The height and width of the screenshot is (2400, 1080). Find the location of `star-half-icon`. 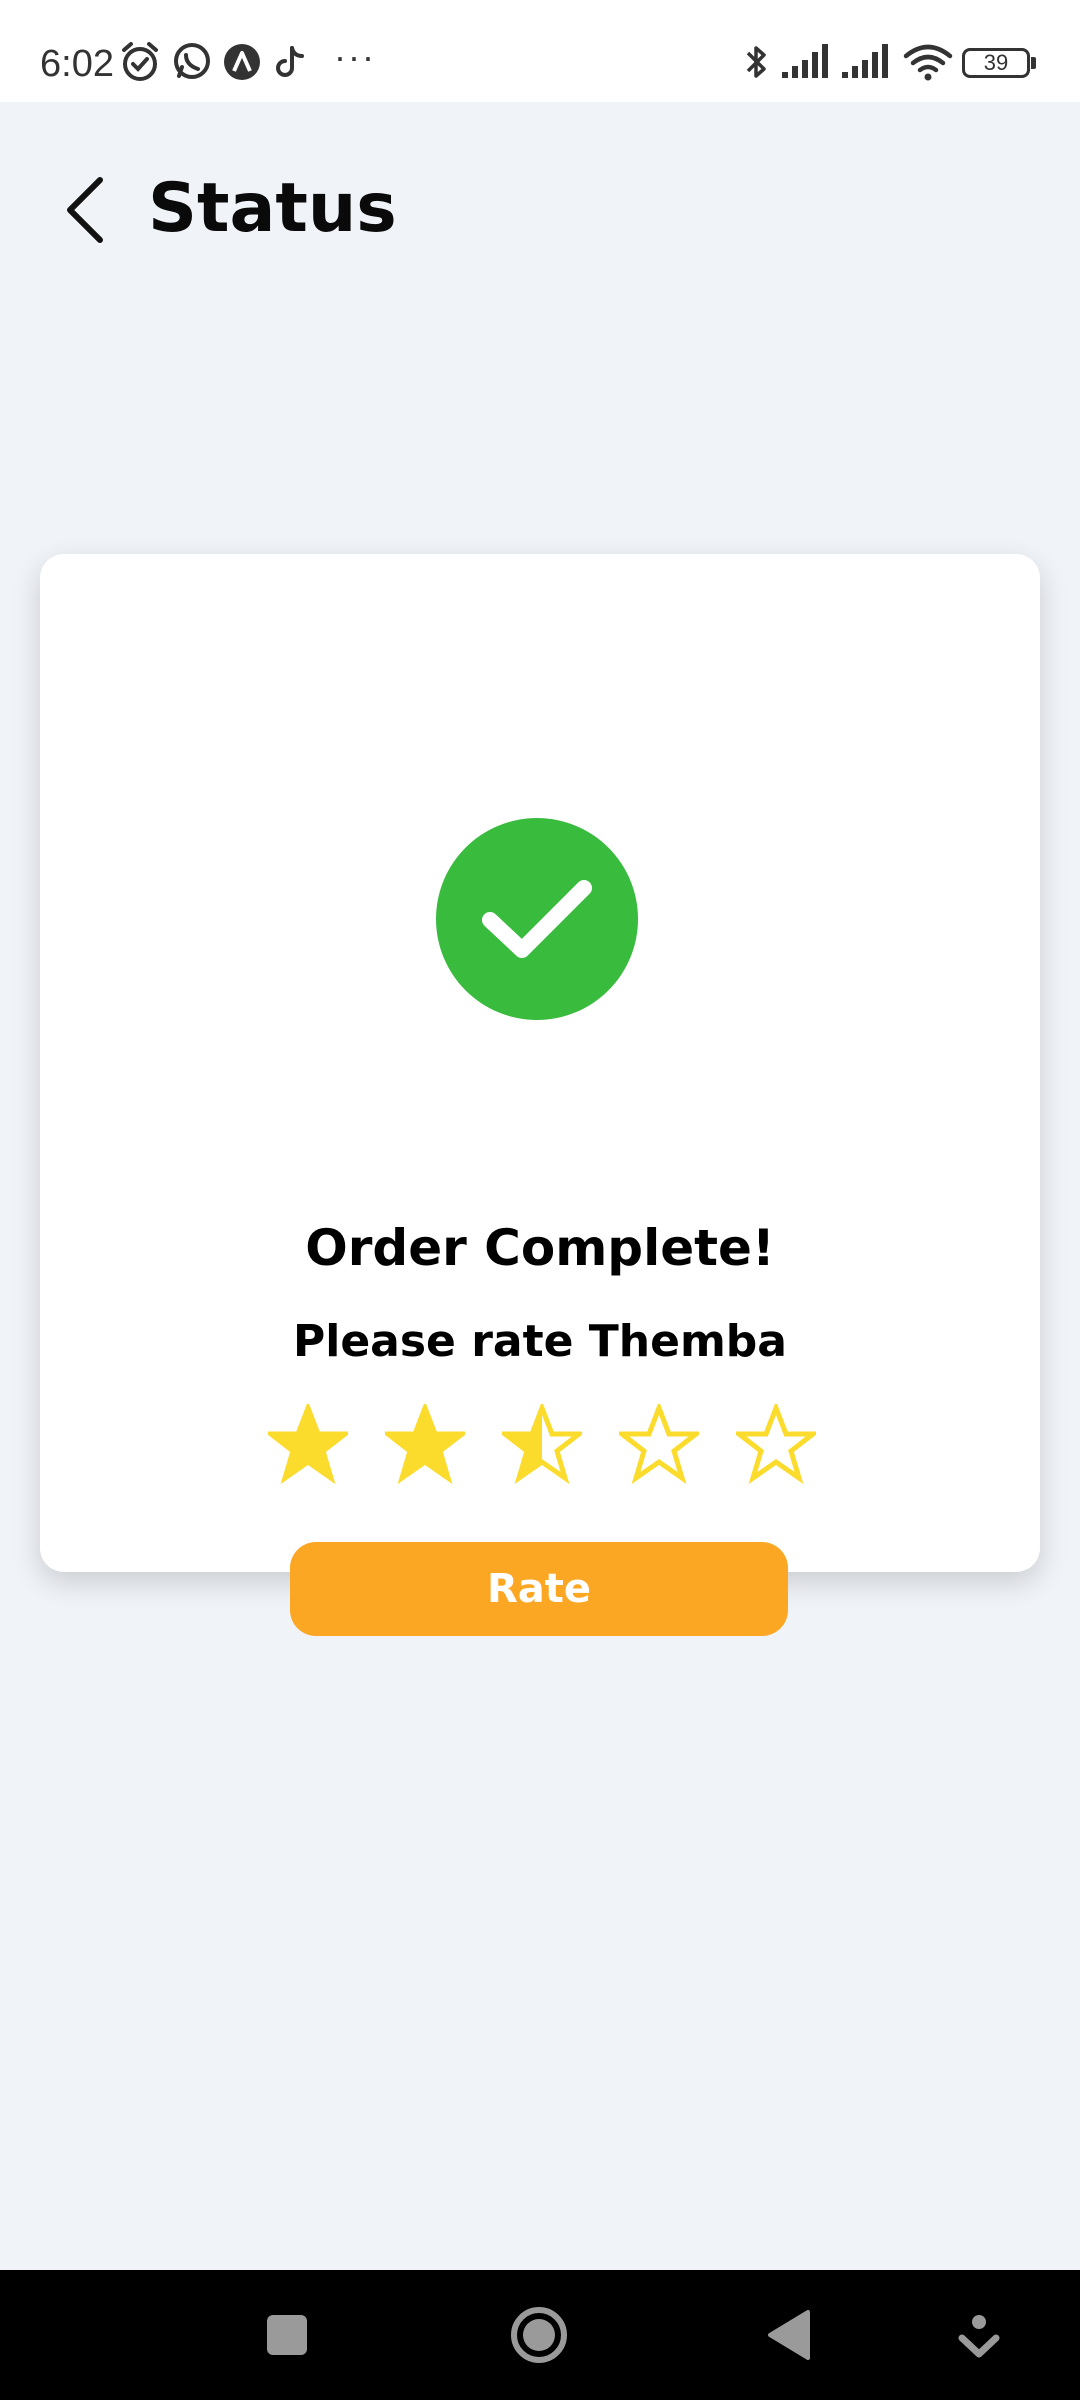

star-half-icon is located at coordinates (542, 1444).